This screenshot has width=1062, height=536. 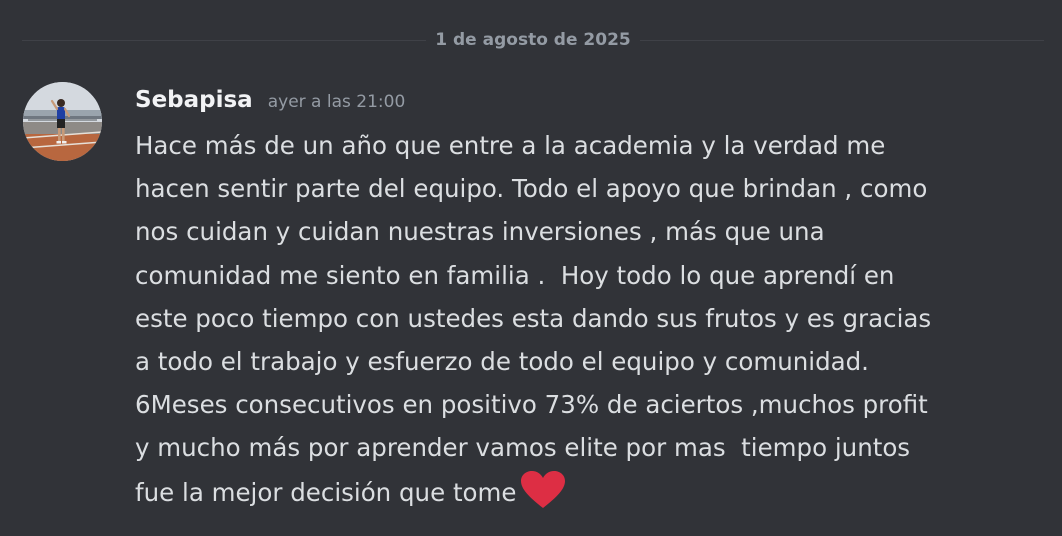 I want to click on divider-line-right, so click(x=841, y=40).